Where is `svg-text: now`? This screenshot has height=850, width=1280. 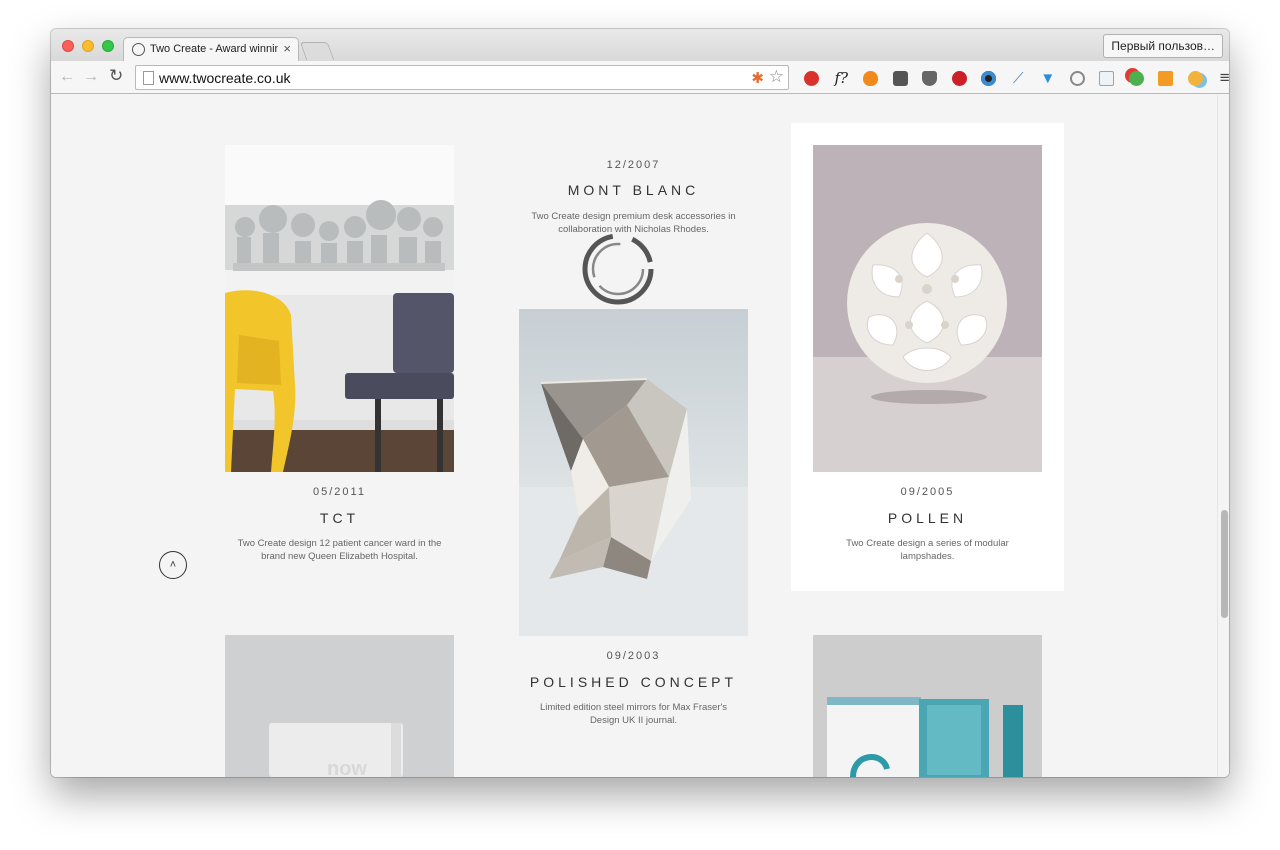 svg-text: now is located at coordinates (347, 767).